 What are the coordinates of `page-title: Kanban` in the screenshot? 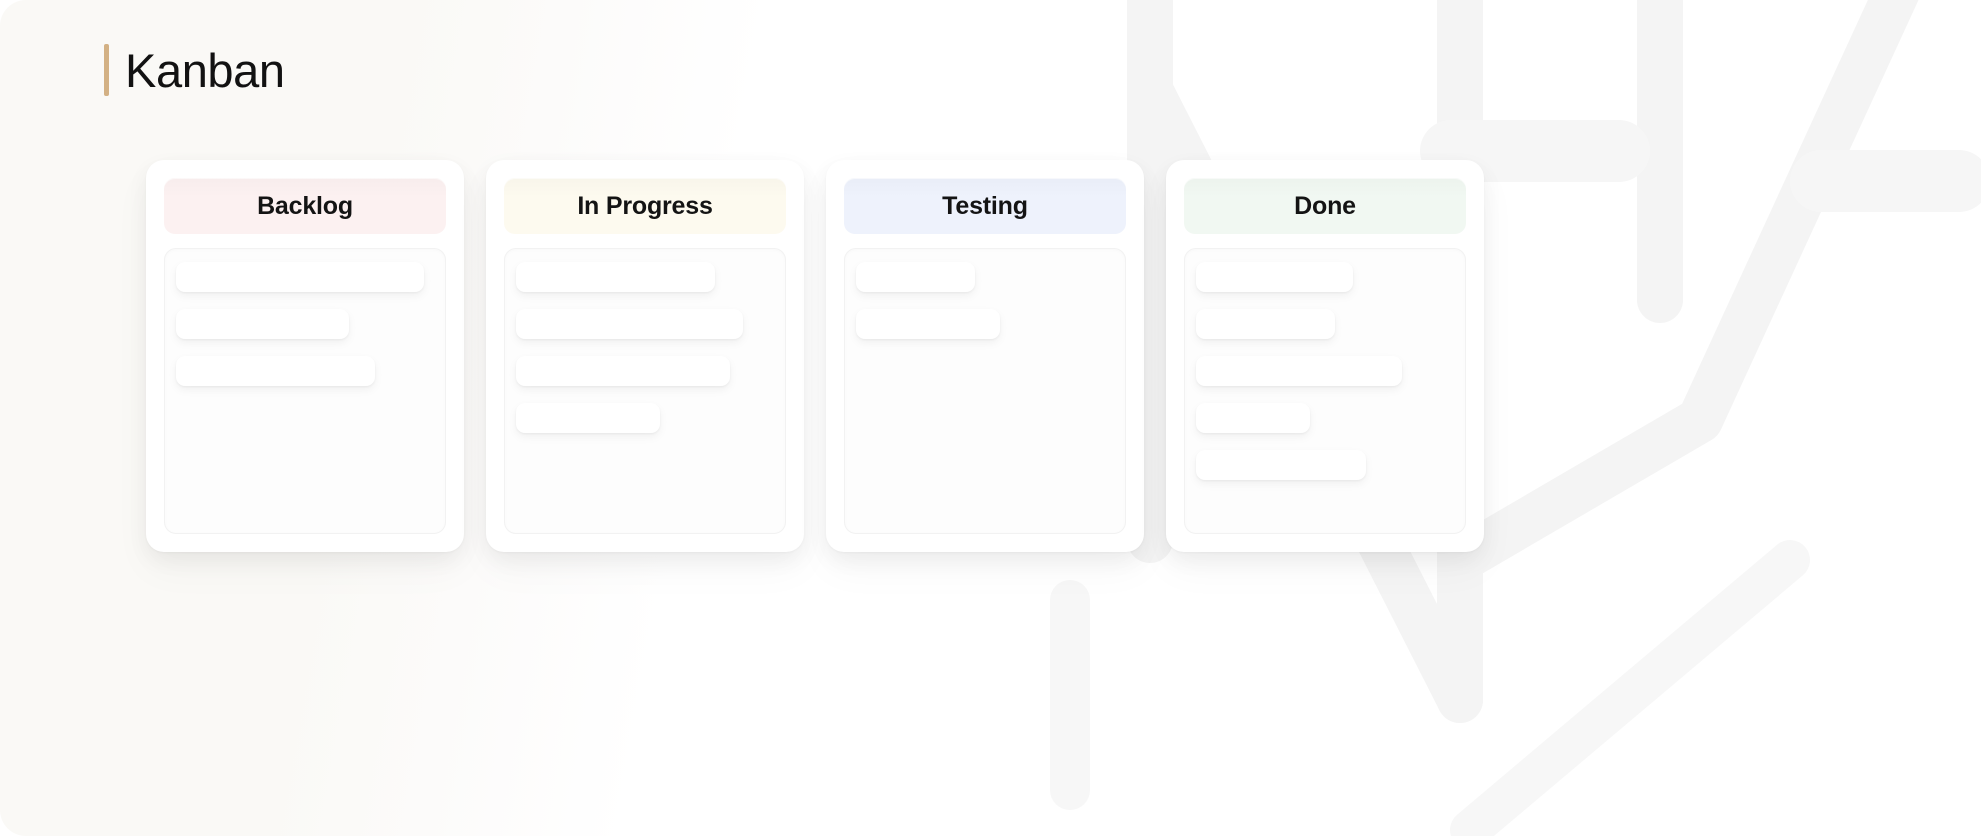 It's located at (205, 70).